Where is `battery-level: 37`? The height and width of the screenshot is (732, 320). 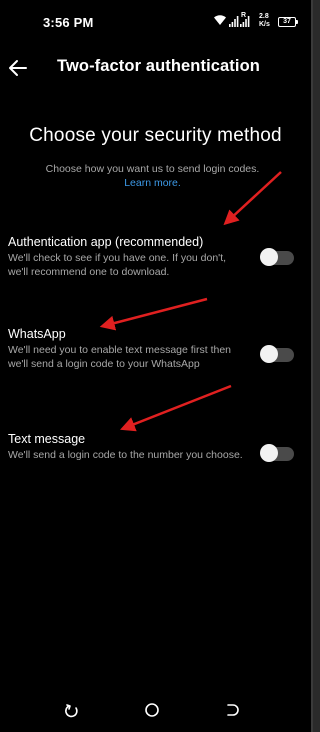 battery-level: 37 is located at coordinates (287, 21).